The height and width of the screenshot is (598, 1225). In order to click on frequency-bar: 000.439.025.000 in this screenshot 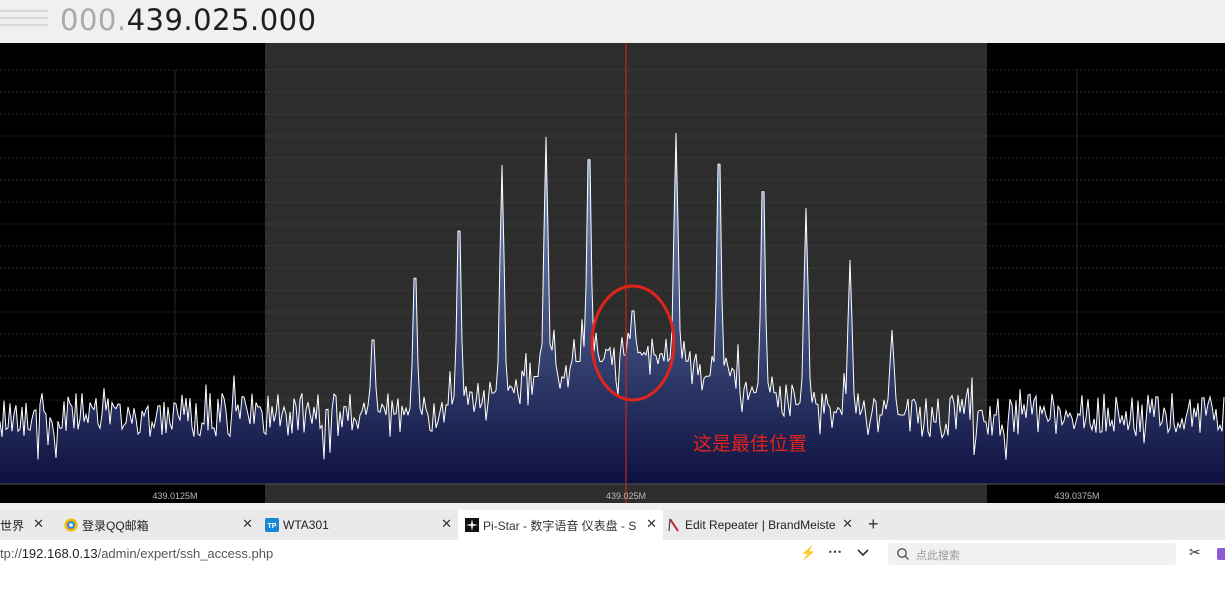, I will do `click(612, 21)`.